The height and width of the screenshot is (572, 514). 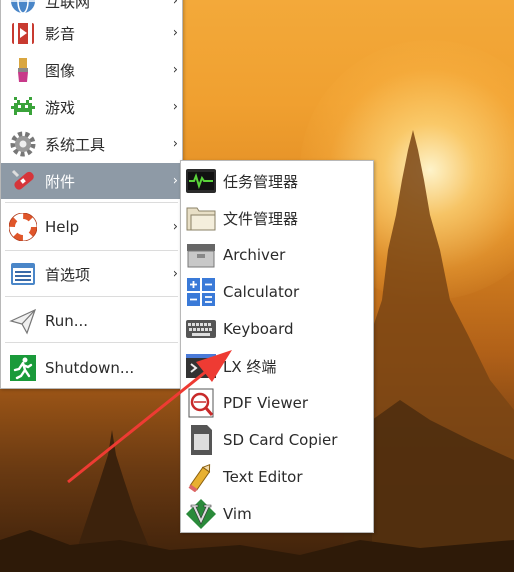 I want to click on submenu-item-calculator: Calculator, so click(x=277, y=292).